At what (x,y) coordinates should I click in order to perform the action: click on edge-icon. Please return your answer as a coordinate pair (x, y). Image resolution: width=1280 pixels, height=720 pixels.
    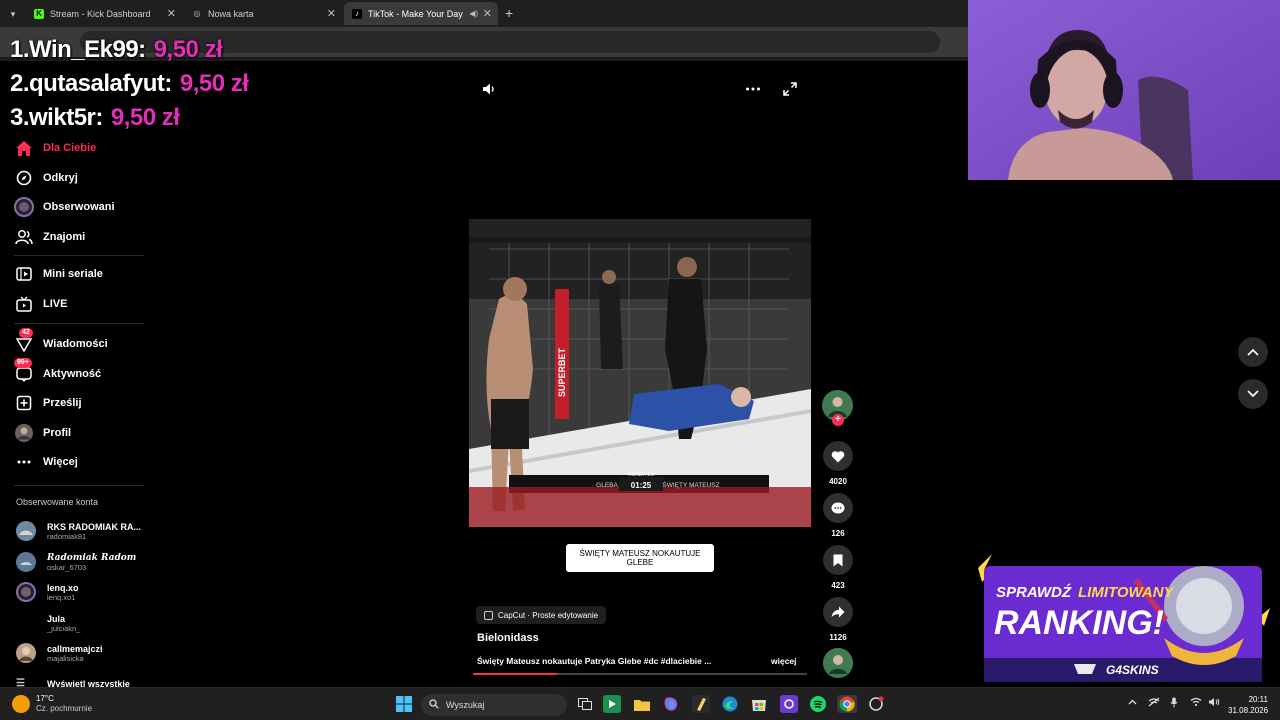
    Looking at the image, I should click on (730, 704).